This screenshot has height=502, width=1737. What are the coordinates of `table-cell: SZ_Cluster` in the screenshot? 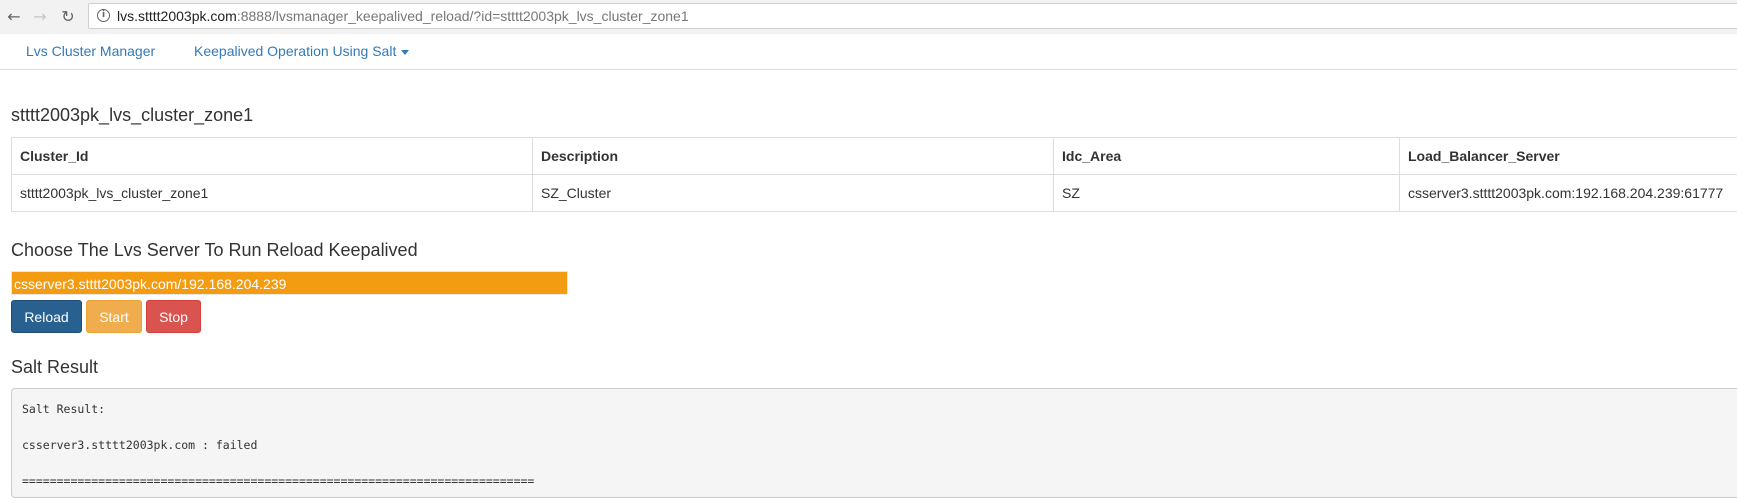 It's located at (793, 193).